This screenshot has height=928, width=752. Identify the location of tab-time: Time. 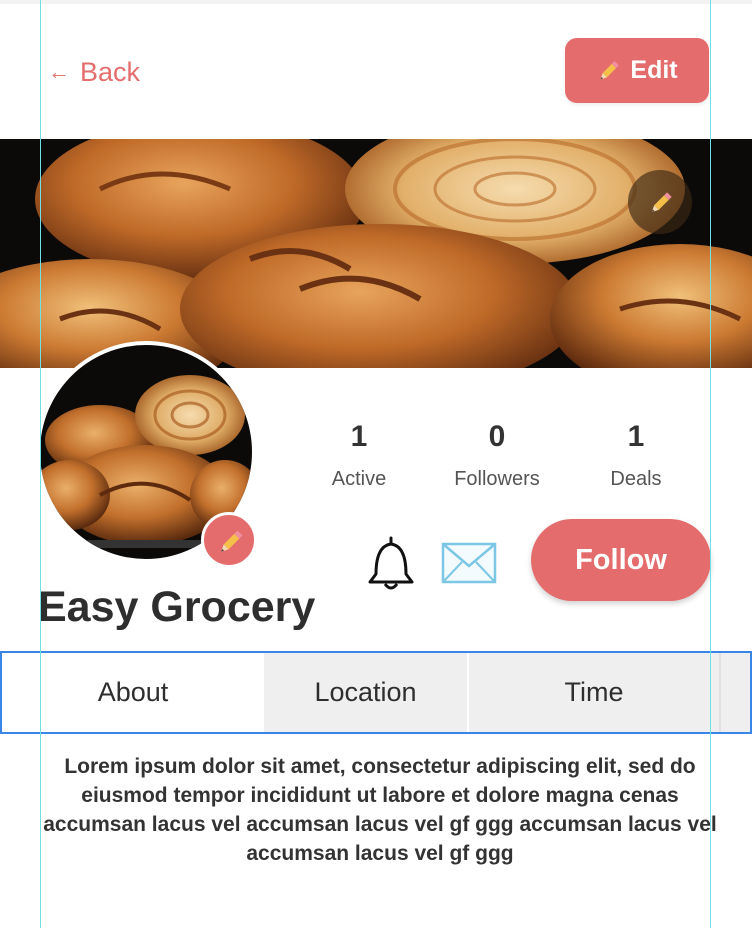
(594, 692).